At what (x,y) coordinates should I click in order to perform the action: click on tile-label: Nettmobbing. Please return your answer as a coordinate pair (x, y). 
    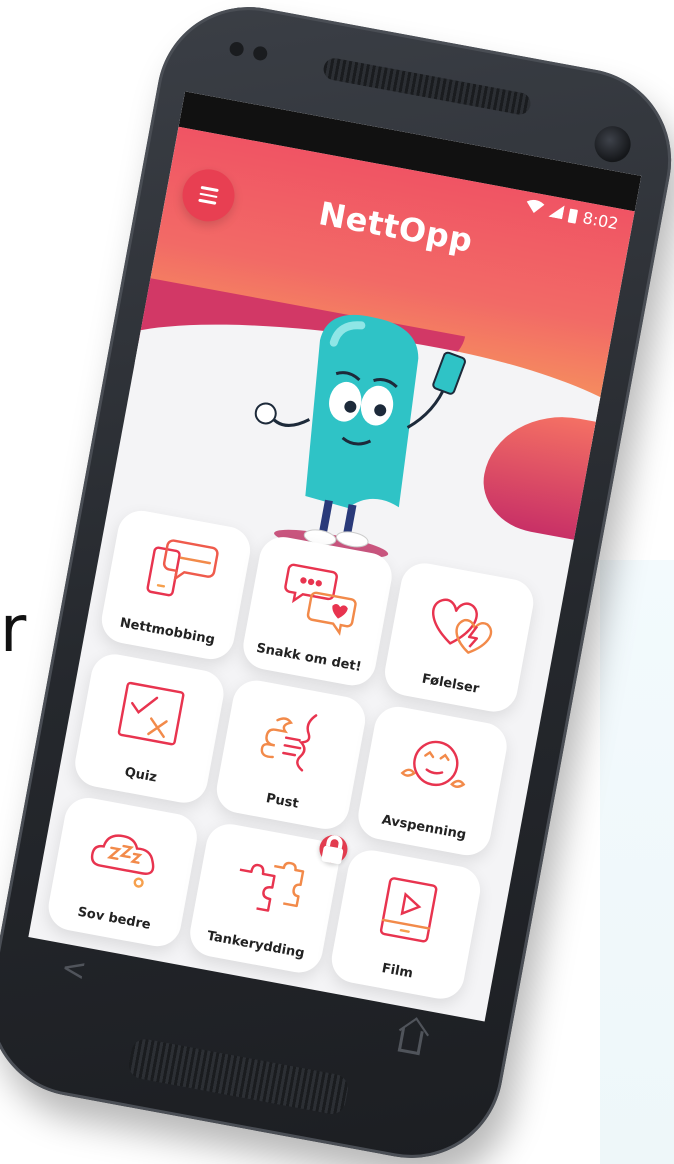
    Looking at the image, I should click on (167, 631).